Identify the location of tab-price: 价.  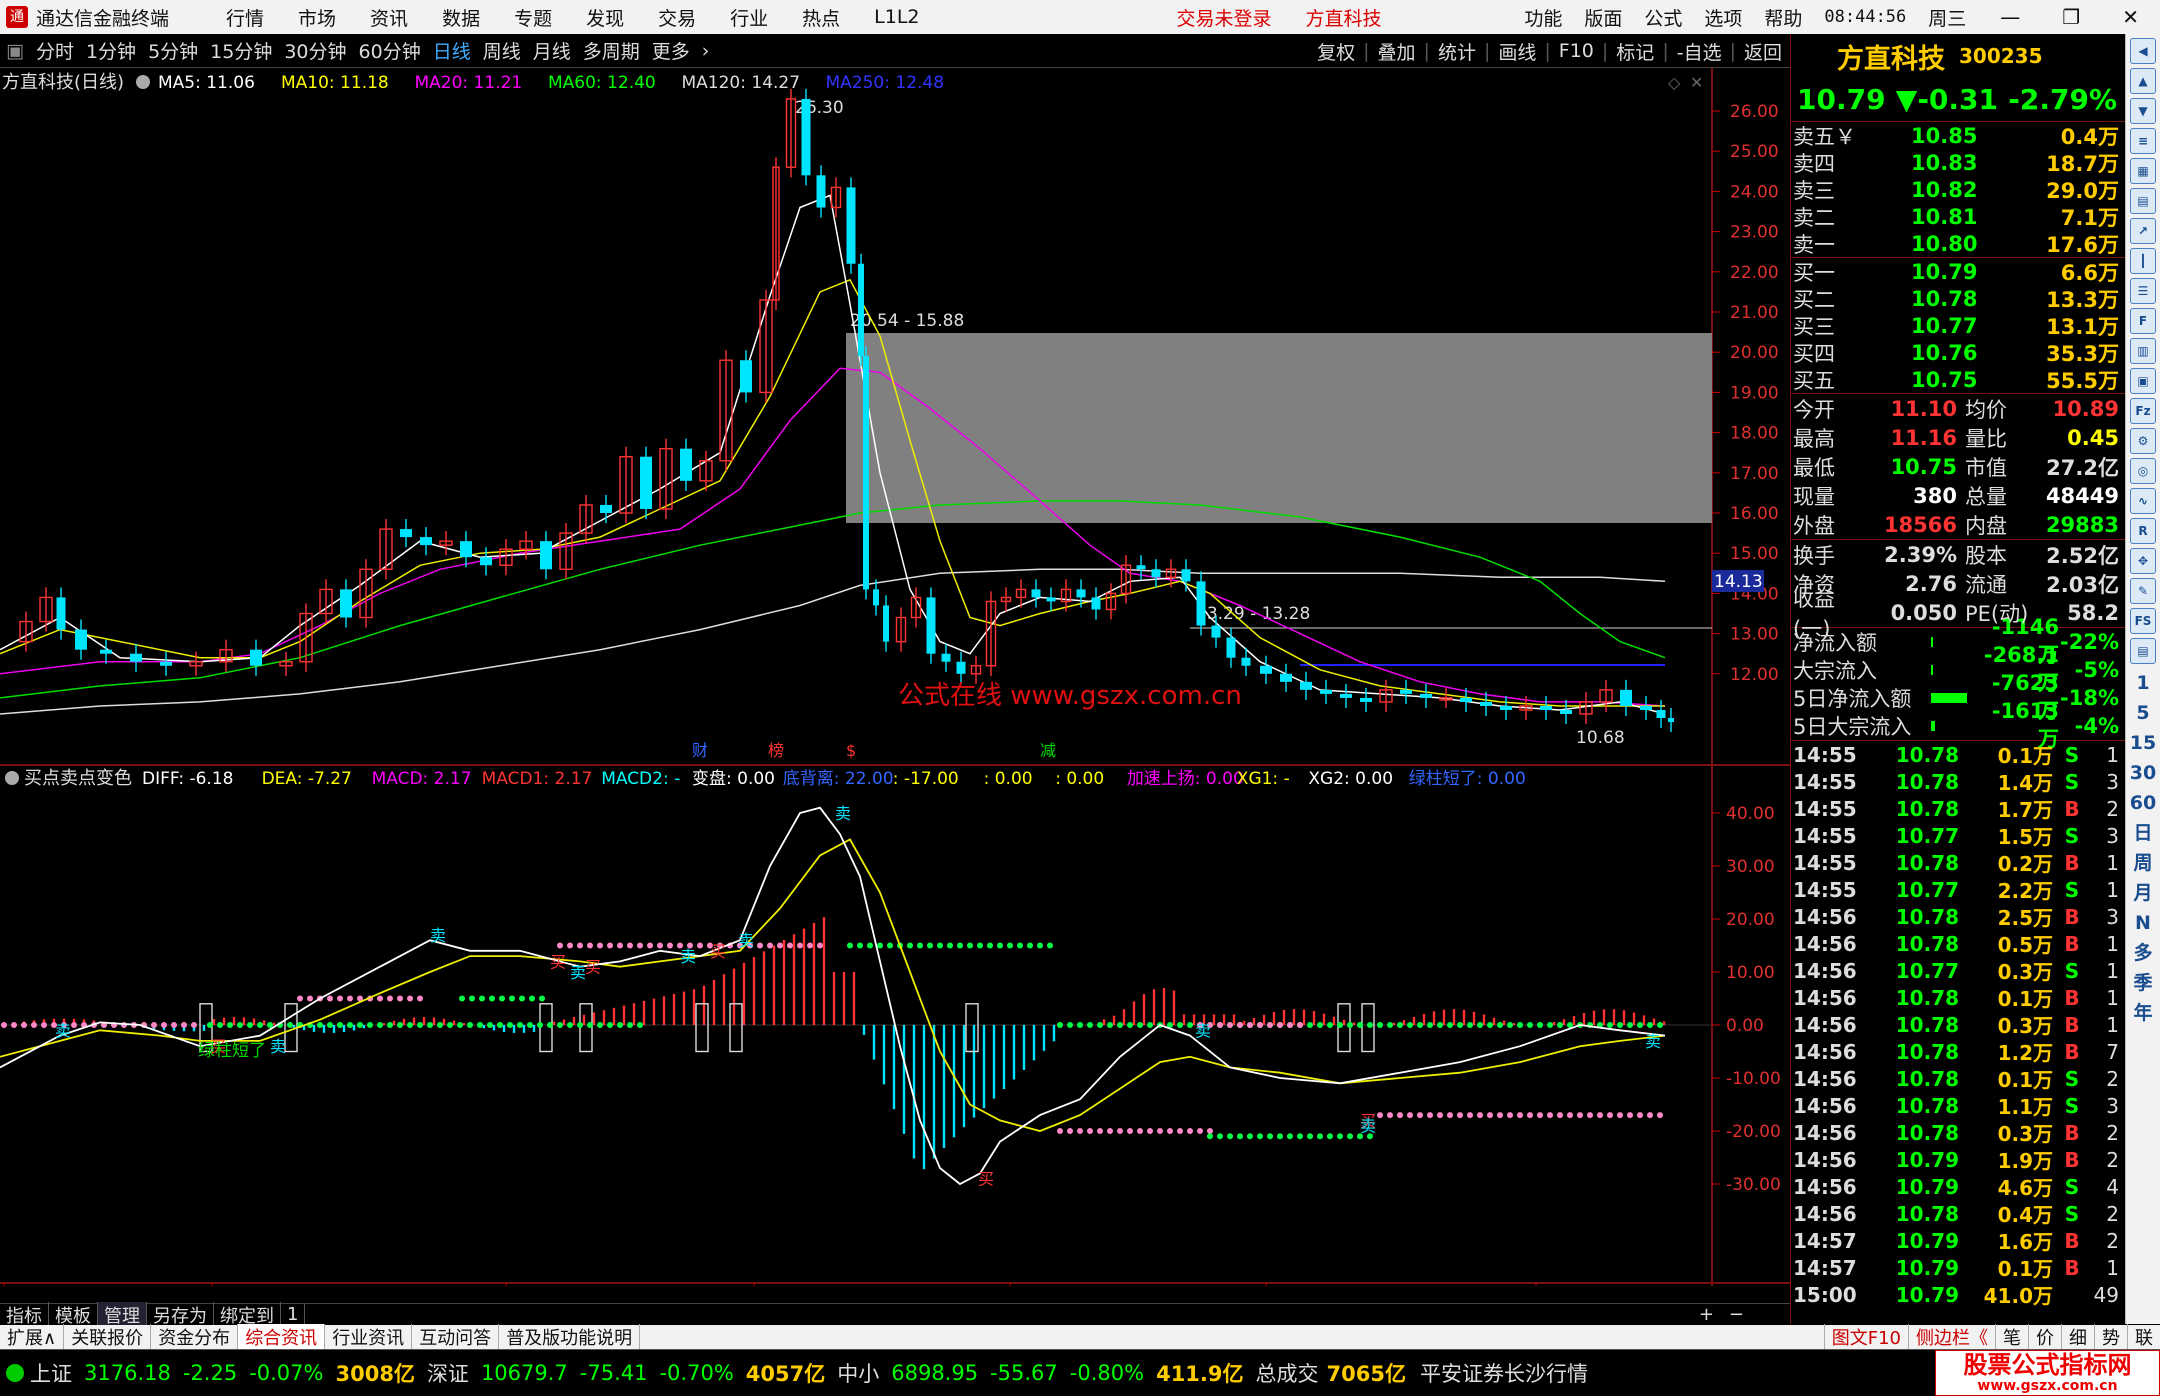
(2044, 1337).